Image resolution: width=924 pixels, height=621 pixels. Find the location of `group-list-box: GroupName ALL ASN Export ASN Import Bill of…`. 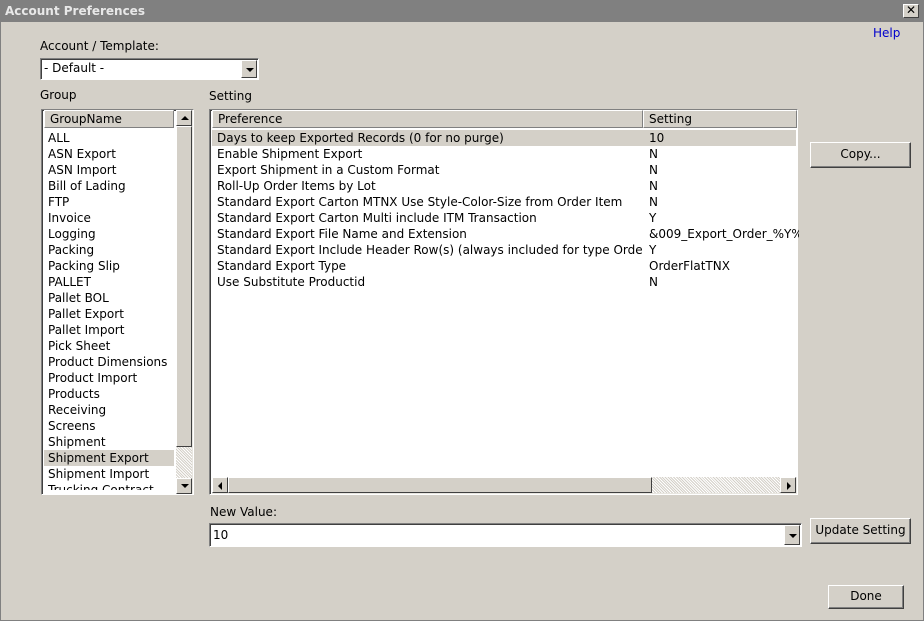

group-list-box: GroupName ALL ASN Export ASN Import Bill of… is located at coordinates (117, 302).